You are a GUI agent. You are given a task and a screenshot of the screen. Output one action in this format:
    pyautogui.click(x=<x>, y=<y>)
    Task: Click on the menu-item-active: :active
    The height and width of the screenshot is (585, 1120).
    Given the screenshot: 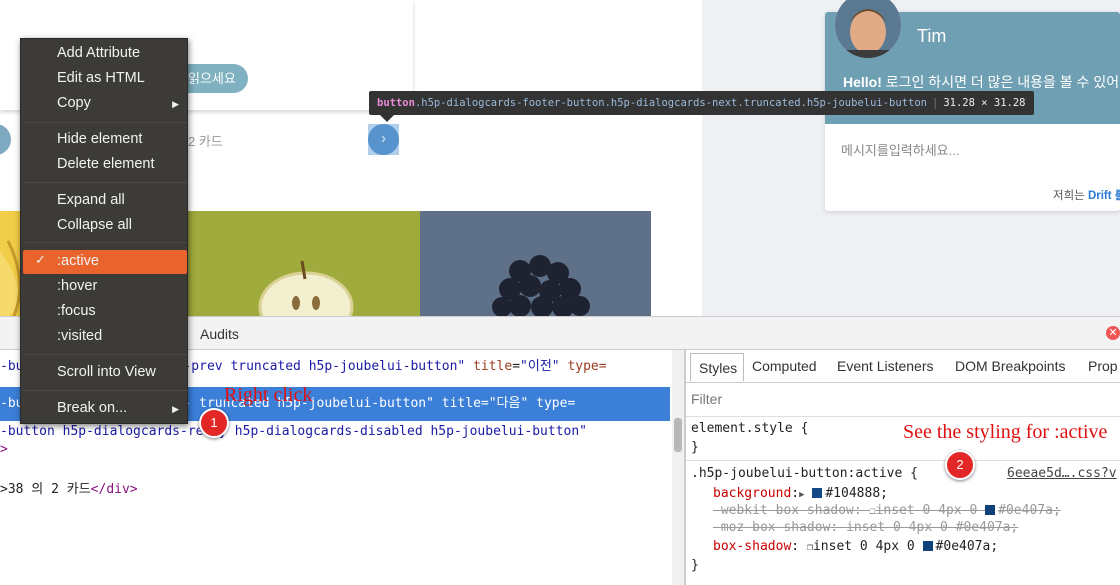 What is the action you would take?
    pyautogui.click(x=78, y=261)
    